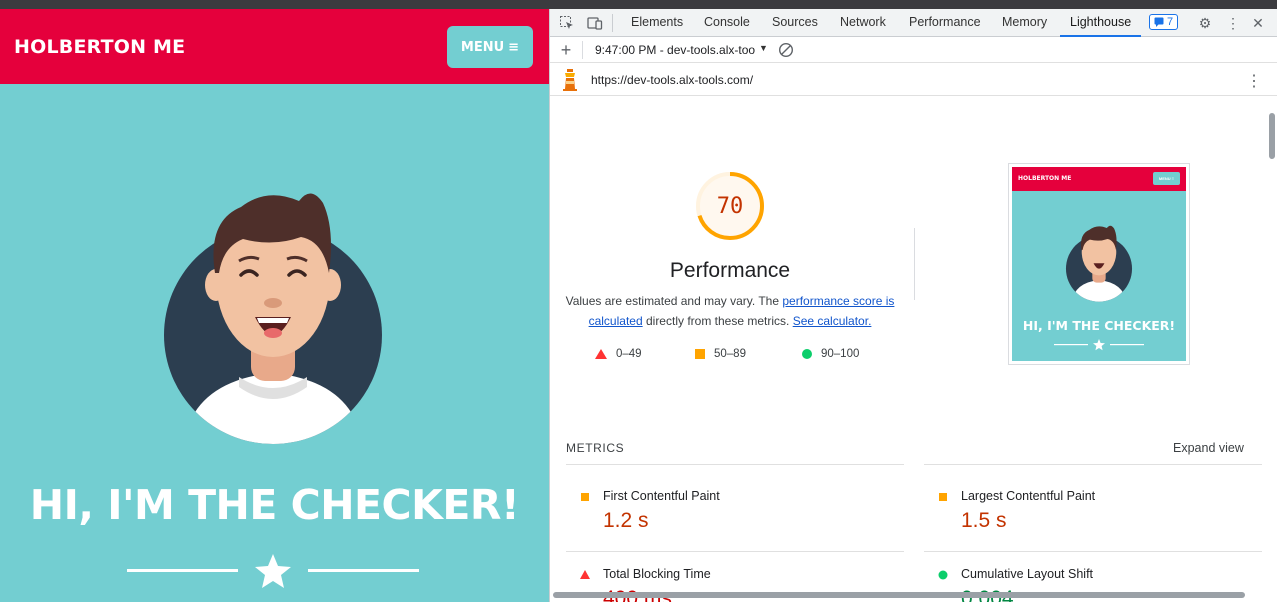 The width and height of the screenshot is (1277, 602). I want to click on close-icon: ✕, so click(1258, 23).